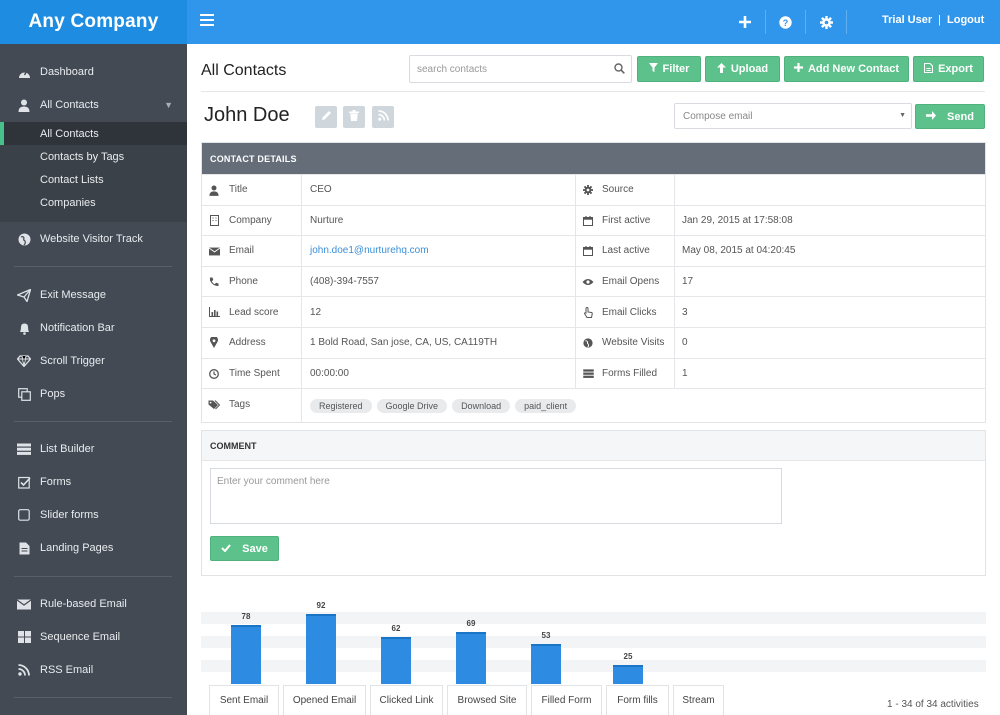 This screenshot has width=1000, height=715. I want to click on time-spent-label: Time Spent, so click(254, 373).